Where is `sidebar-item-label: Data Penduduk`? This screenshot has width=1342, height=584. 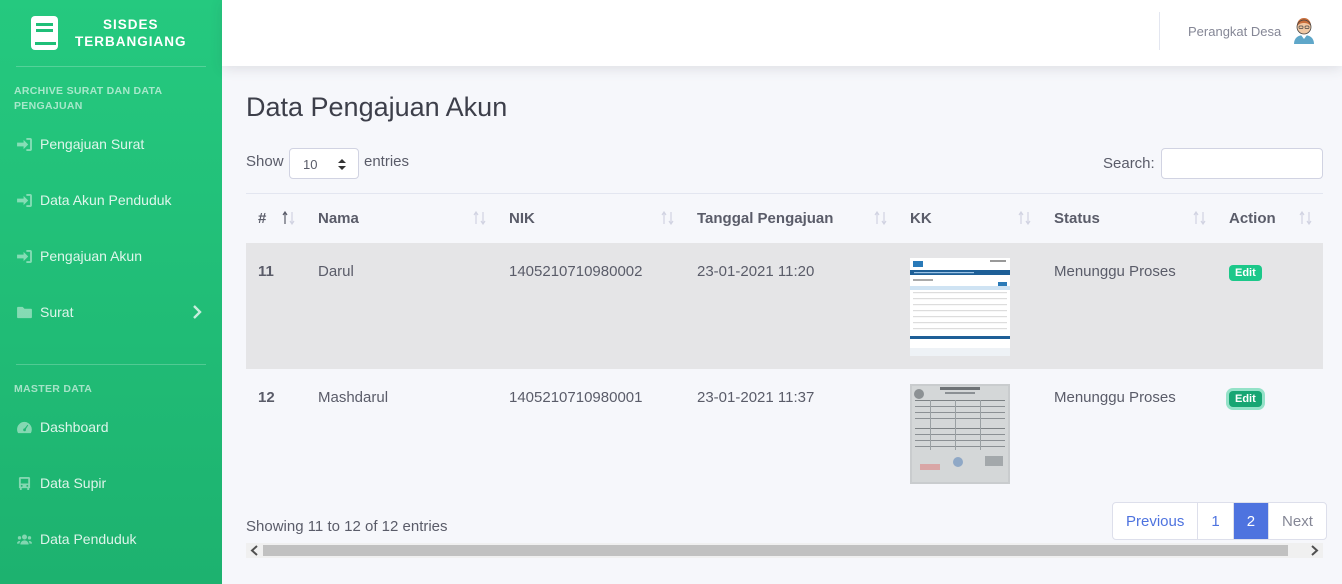 sidebar-item-label: Data Penduduk is located at coordinates (88, 539).